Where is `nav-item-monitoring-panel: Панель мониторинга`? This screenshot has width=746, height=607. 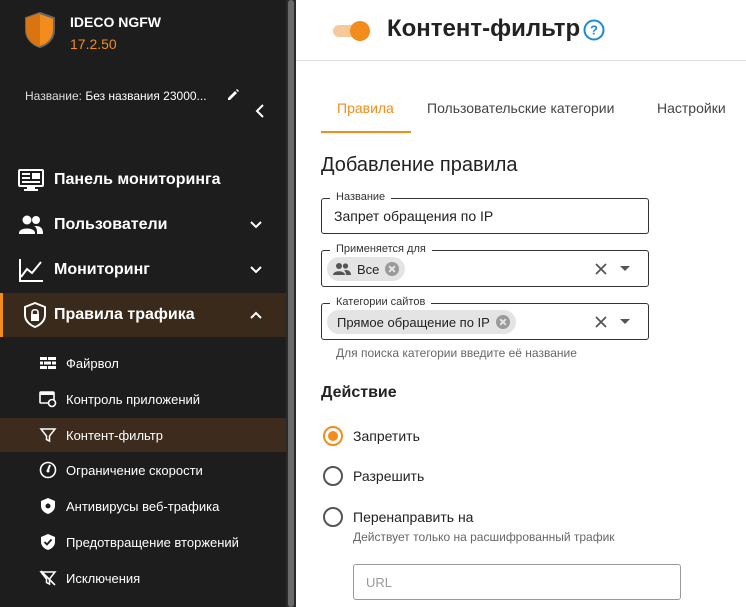 nav-item-monitoring-panel: Панель мониторинга is located at coordinates (143, 180).